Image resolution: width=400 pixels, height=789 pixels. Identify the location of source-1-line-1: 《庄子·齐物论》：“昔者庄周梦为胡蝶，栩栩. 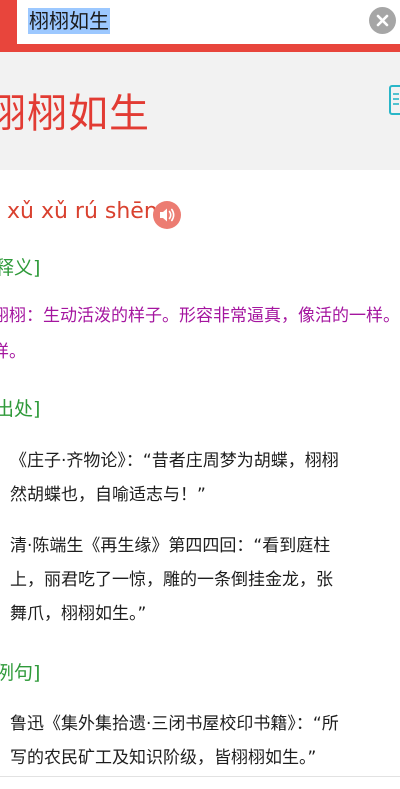
(174, 461).